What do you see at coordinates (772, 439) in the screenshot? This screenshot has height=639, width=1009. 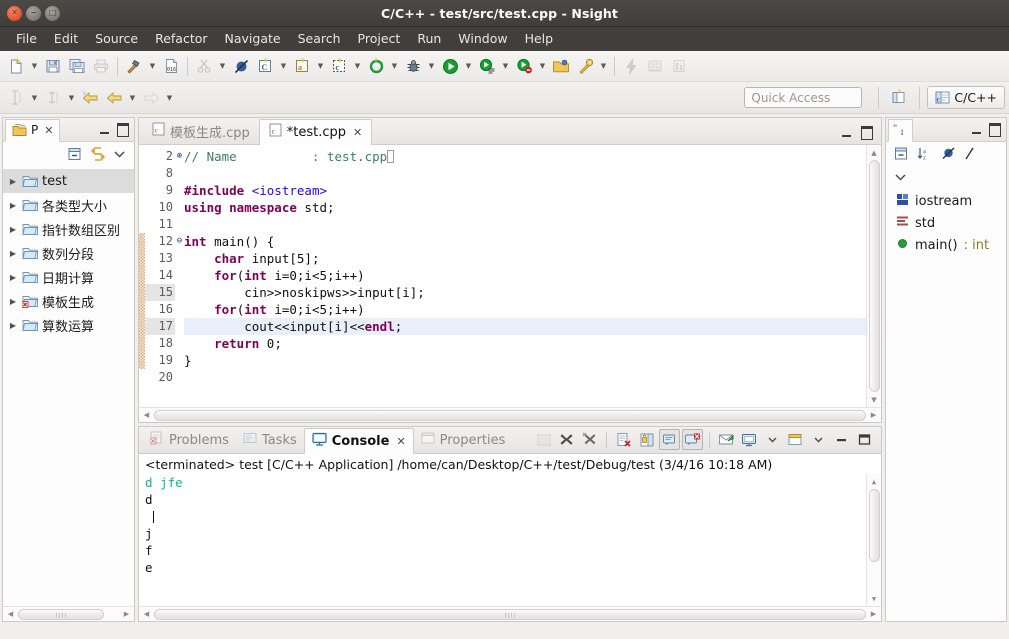 I see `console-view-dropdown-icon` at bounding box center [772, 439].